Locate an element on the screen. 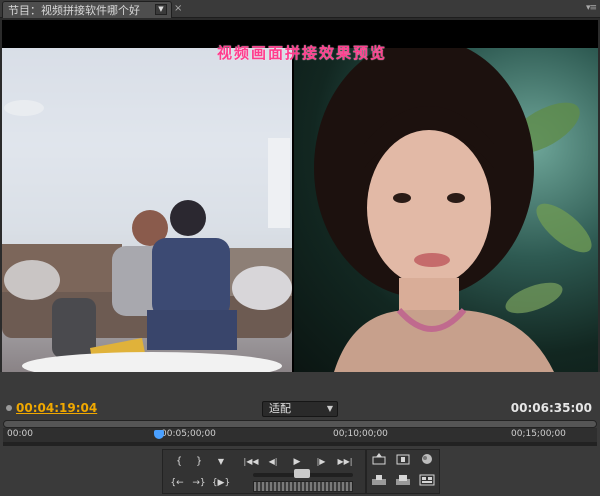 The width and height of the screenshot is (600, 496). zoom-select-value: 适配 is located at coordinates (280, 408).